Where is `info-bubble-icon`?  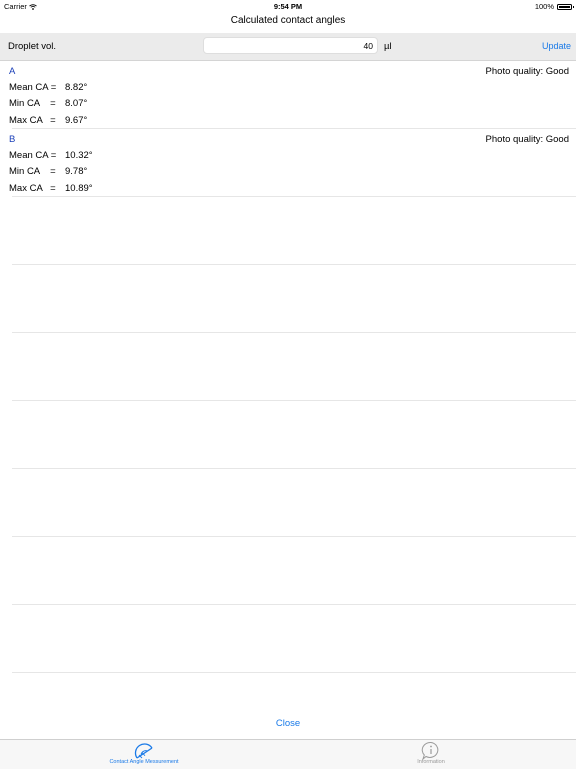
info-bubble-icon is located at coordinates (430, 750).